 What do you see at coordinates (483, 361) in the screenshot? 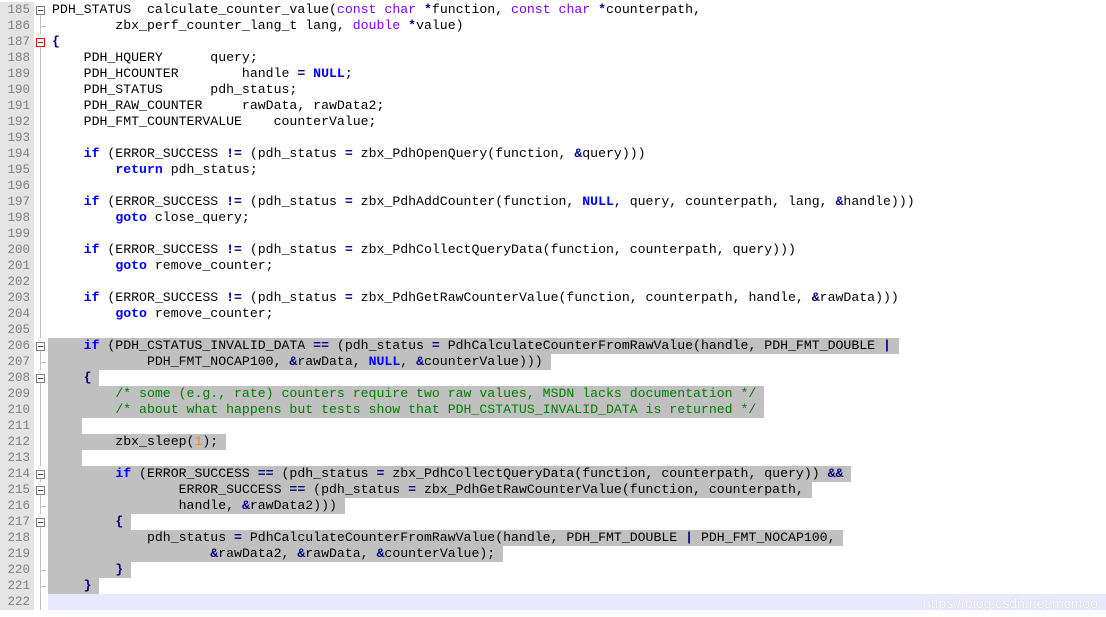
I see `code-token: counterValue)))` at bounding box center [483, 361].